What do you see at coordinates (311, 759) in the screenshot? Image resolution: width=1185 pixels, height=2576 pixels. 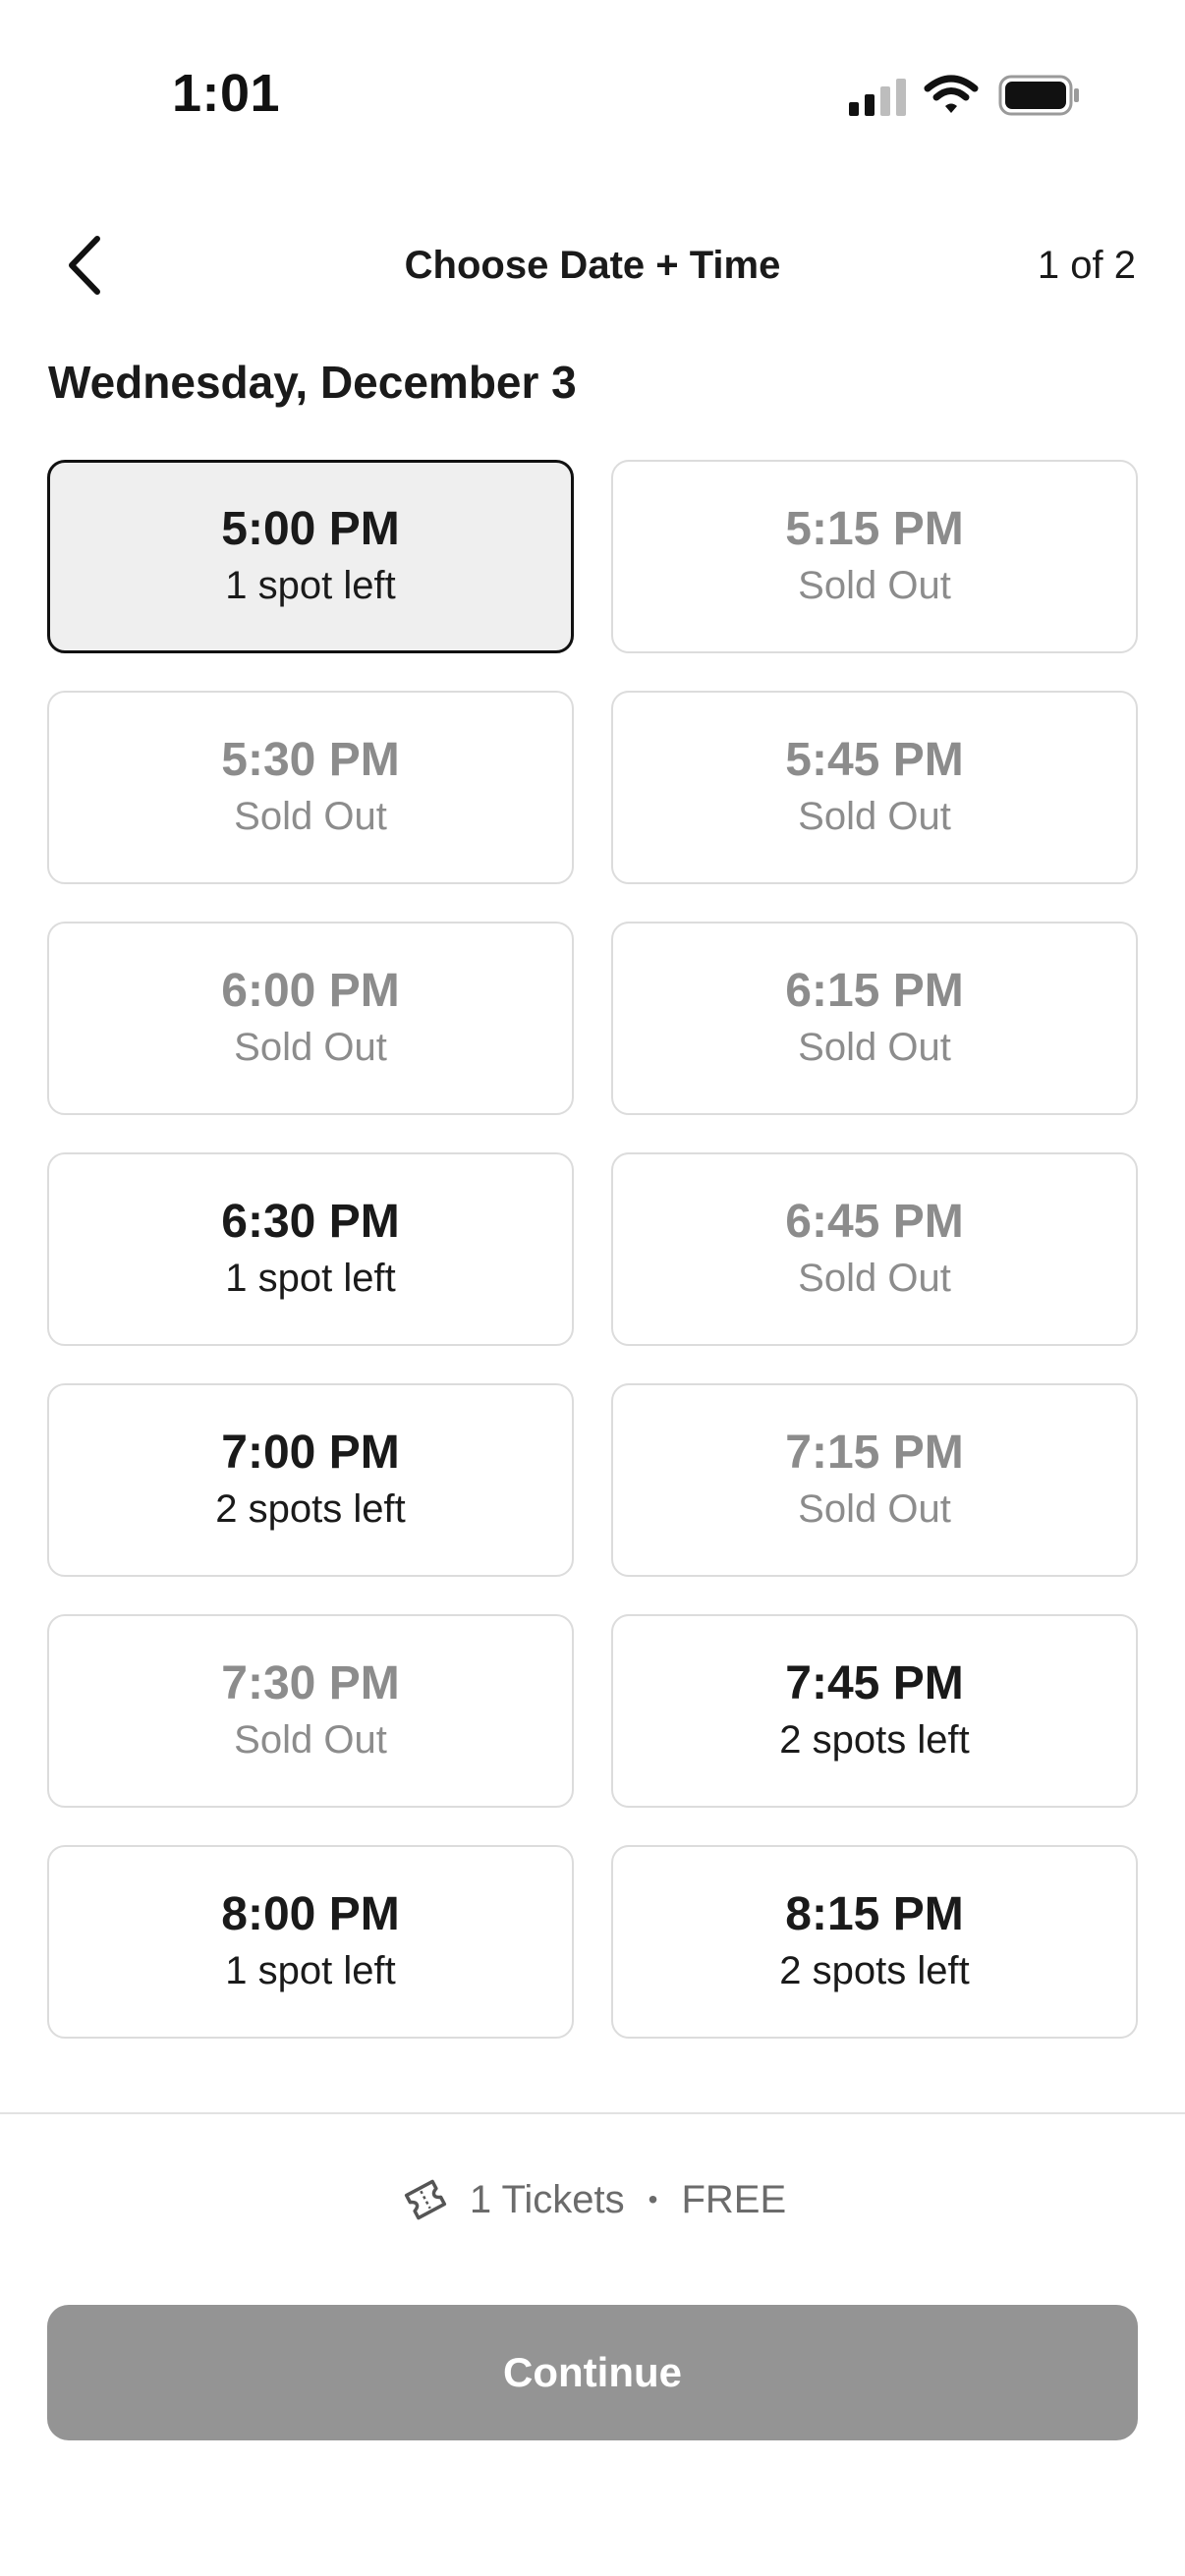 I see `slot-time: 5:30 PM` at bounding box center [311, 759].